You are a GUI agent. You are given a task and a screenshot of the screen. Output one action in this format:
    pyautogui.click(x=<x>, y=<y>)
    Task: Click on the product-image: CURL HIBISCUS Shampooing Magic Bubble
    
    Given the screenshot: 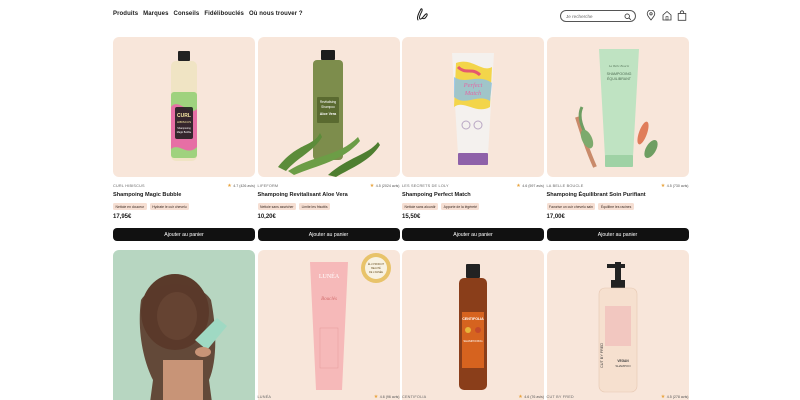 What is the action you would take?
    pyautogui.click(x=184, y=107)
    